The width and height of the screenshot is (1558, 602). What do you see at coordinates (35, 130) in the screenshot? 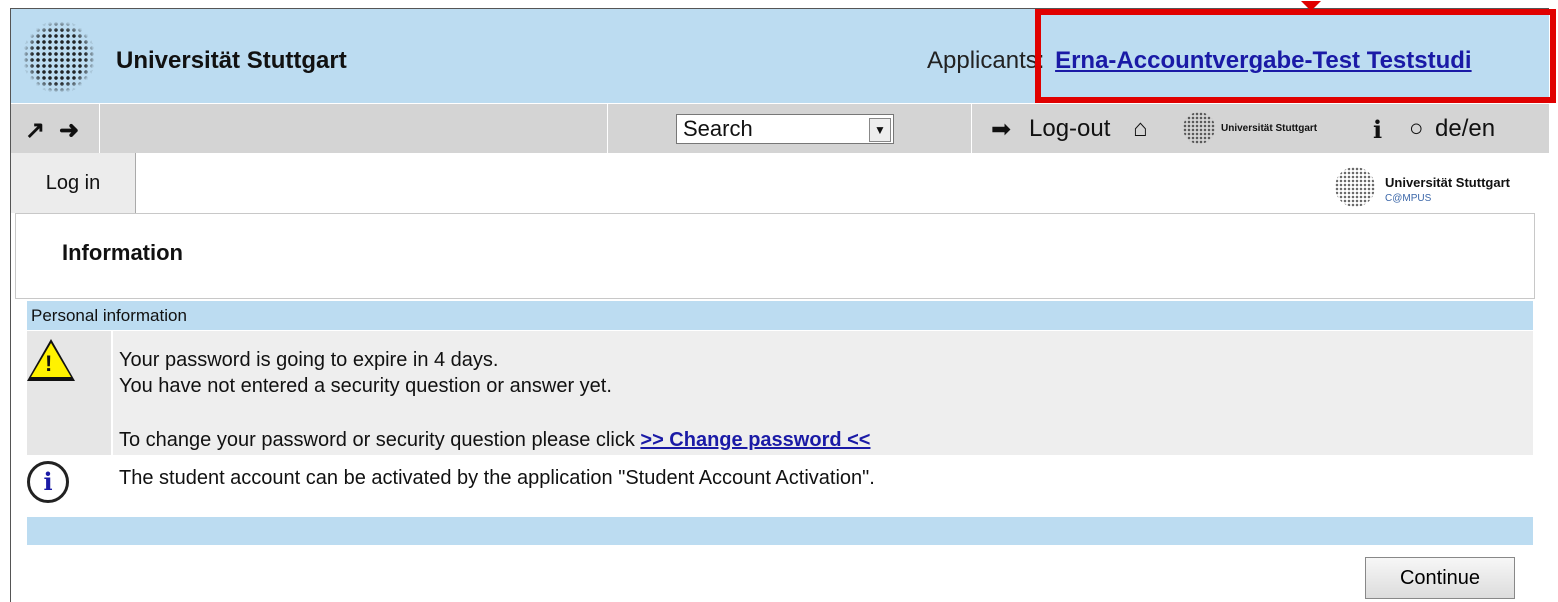
I see `share-icon: ↗` at bounding box center [35, 130].